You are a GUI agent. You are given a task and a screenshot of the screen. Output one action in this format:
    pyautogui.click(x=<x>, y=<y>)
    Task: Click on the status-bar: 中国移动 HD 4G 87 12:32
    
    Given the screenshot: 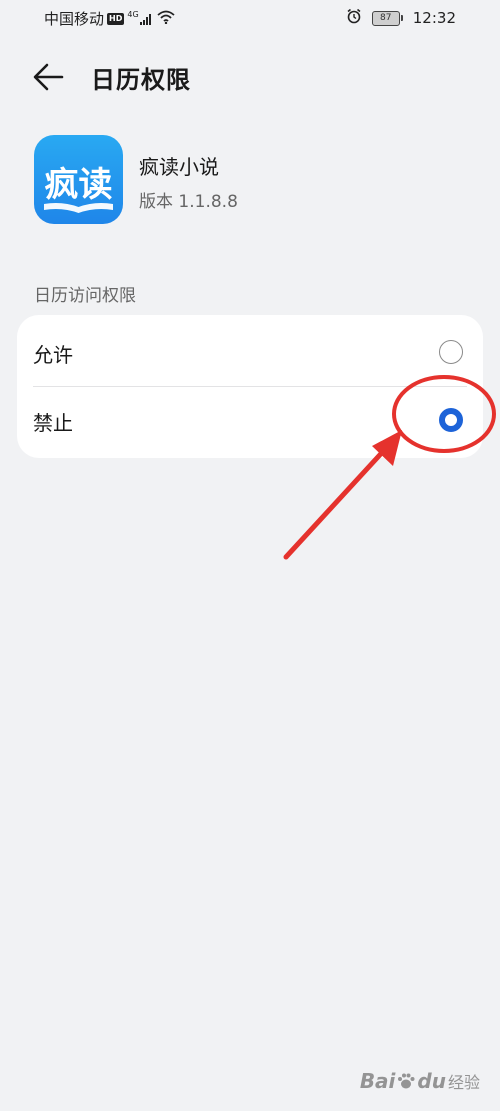 What is the action you would take?
    pyautogui.click(x=250, y=18)
    